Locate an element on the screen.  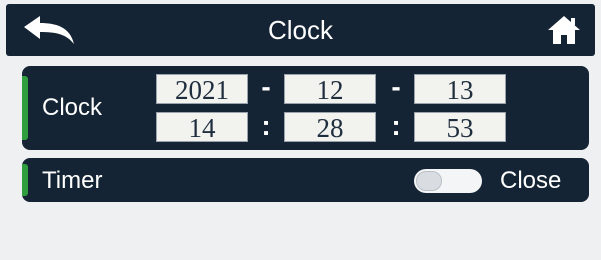
timer-label: Timer is located at coordinates (72, 180).